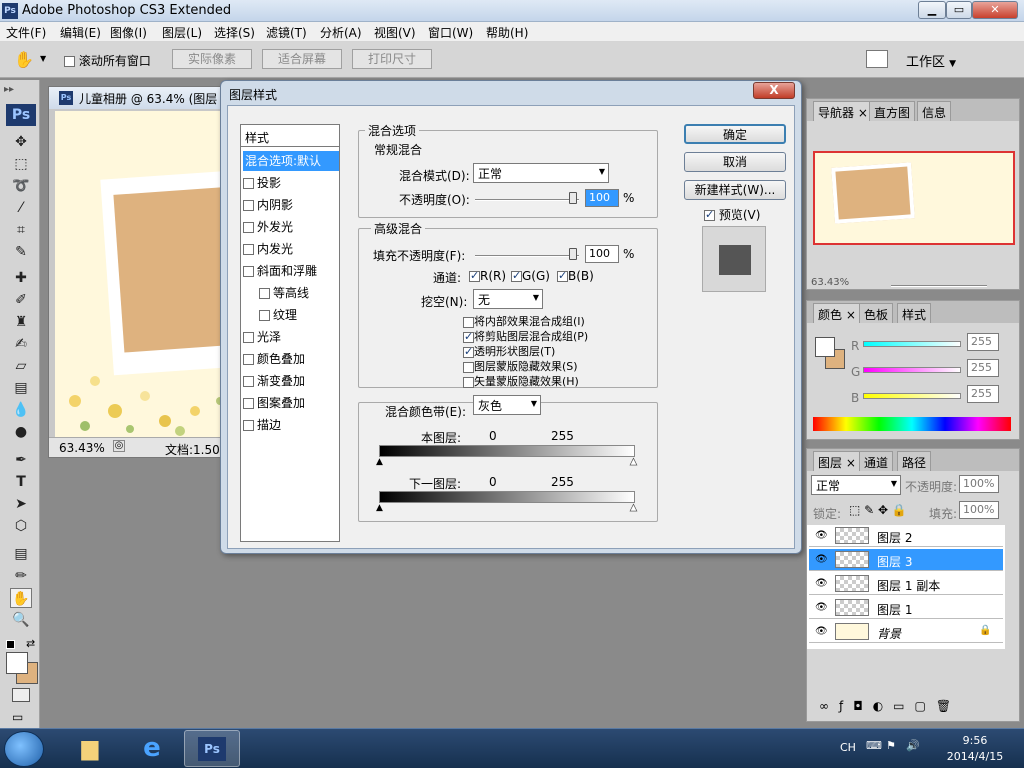  I want to click on blend-mode-select: 正常, so click(541, 173).